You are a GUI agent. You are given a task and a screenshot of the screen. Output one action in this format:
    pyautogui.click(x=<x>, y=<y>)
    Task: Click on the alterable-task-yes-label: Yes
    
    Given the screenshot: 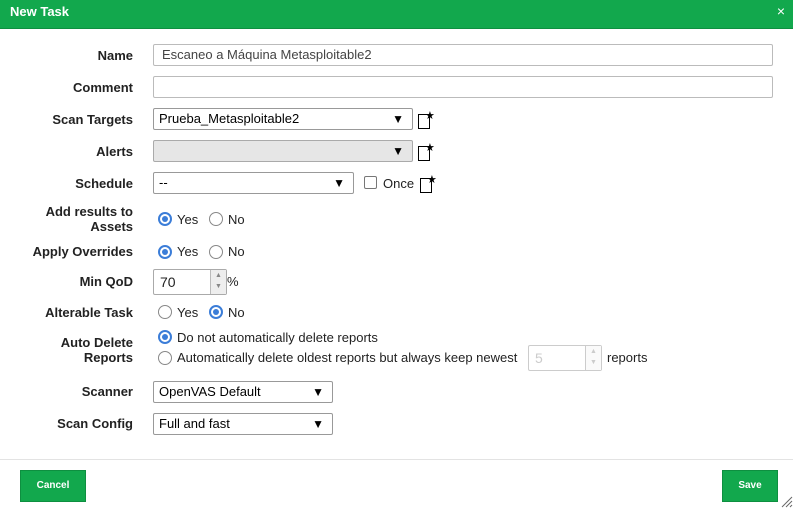 What is the action you would take?
    pyautogui.click(x=188, y=312)
    